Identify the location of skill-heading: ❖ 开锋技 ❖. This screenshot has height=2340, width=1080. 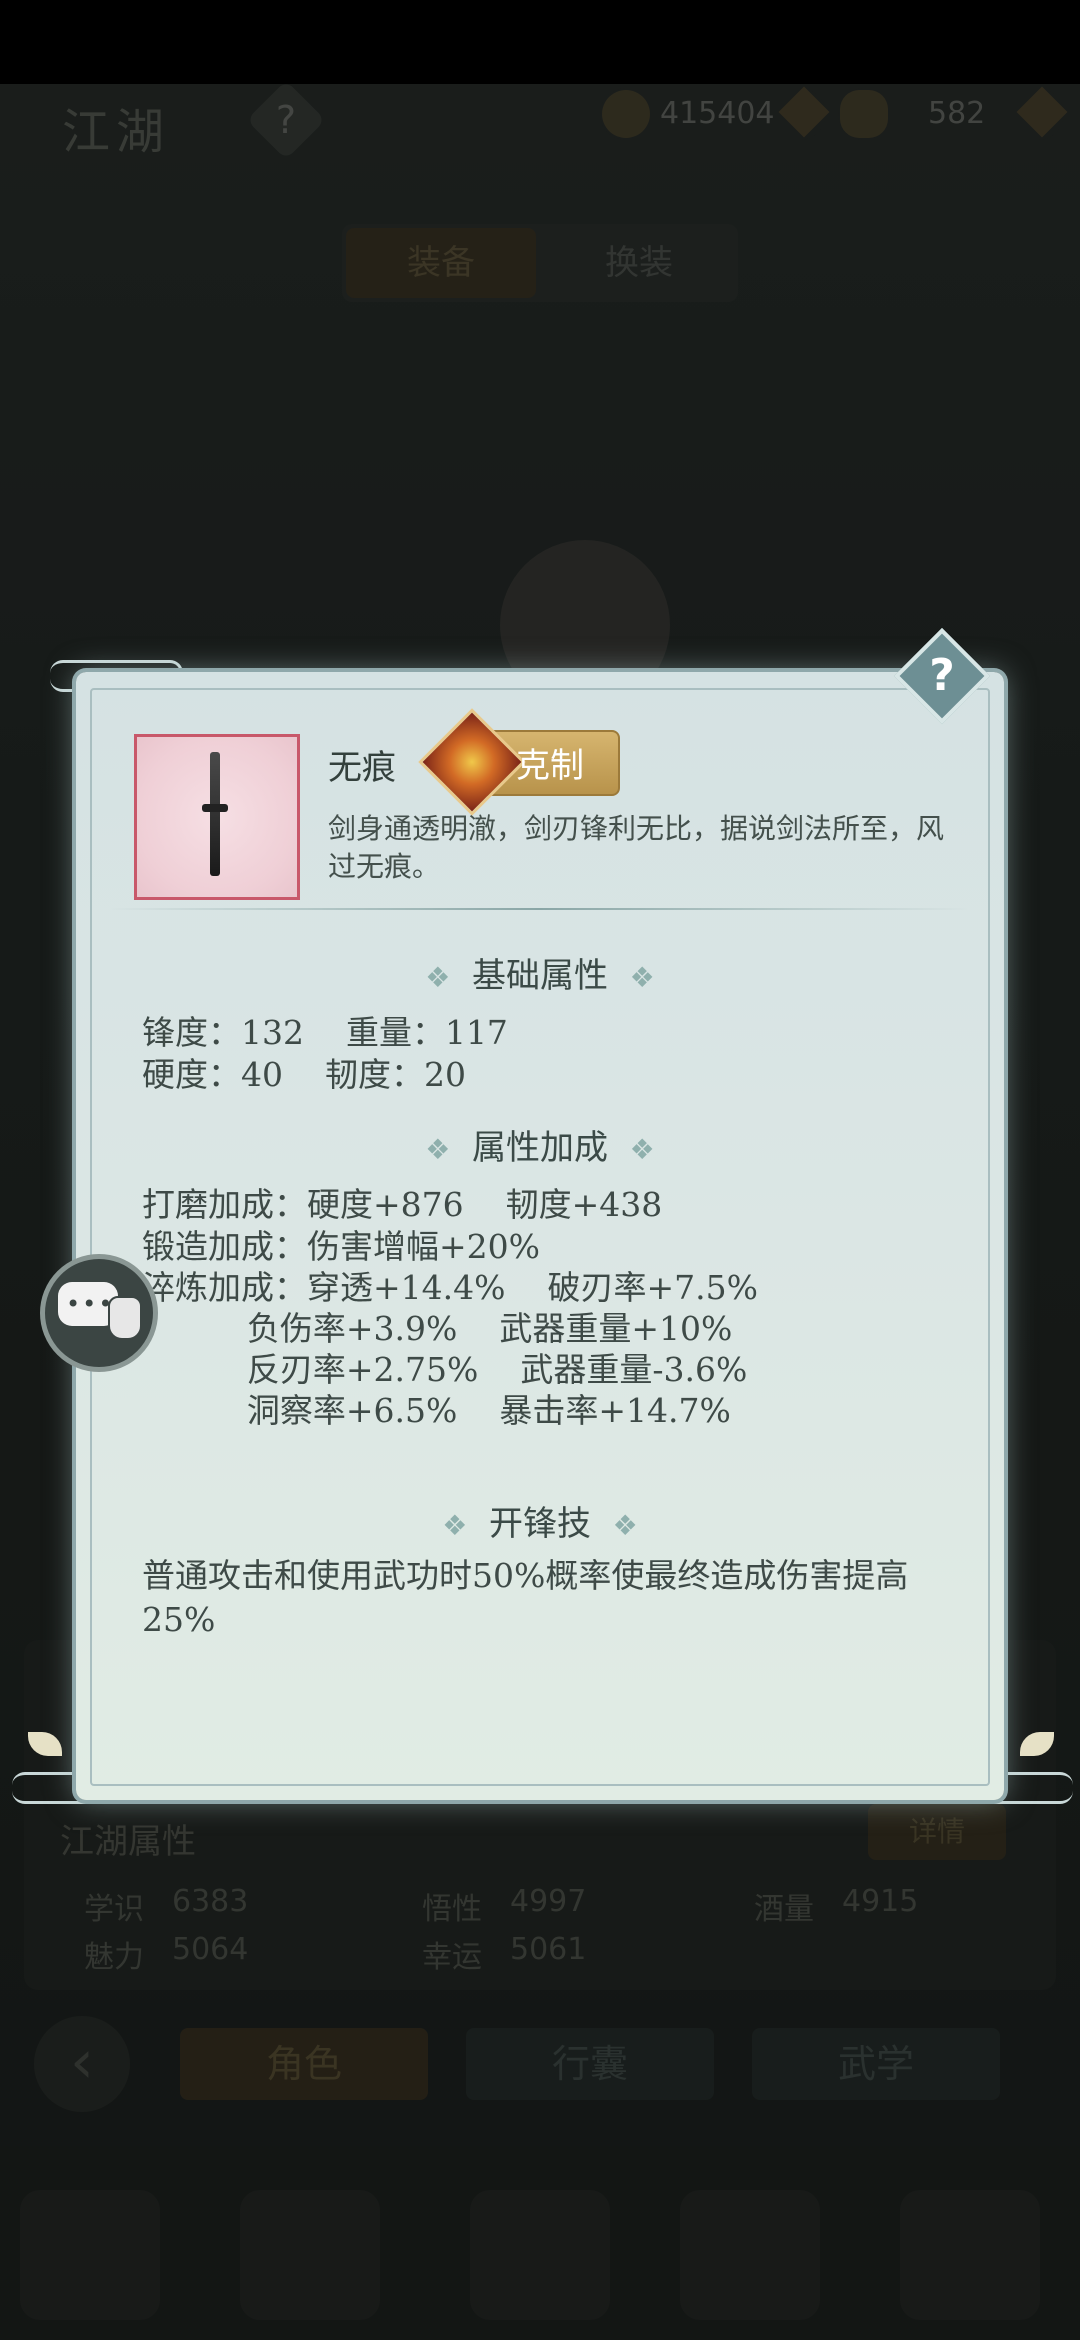
(540, 1520).